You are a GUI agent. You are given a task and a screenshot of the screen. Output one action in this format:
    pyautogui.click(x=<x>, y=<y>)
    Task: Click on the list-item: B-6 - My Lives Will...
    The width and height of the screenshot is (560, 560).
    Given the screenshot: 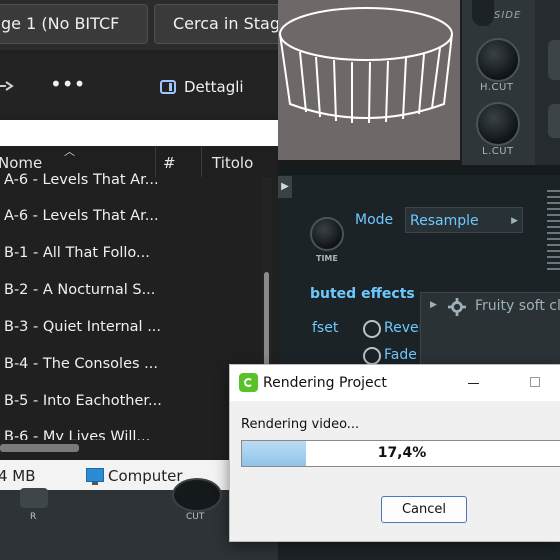 What is the action you would take?
    pyautogui.click(x=77, y=434)
    